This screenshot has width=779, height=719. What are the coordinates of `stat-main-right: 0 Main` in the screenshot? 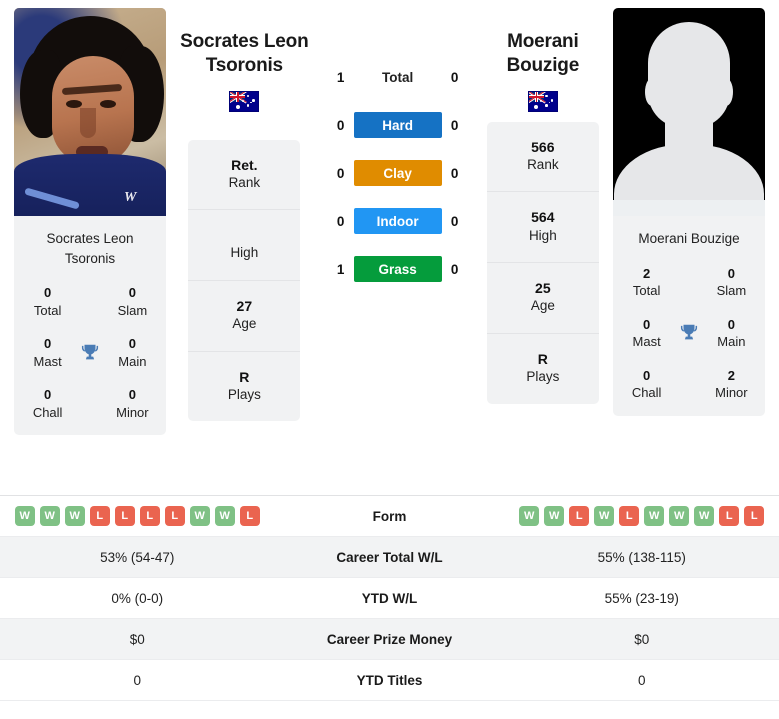 It's located at (731, 333).